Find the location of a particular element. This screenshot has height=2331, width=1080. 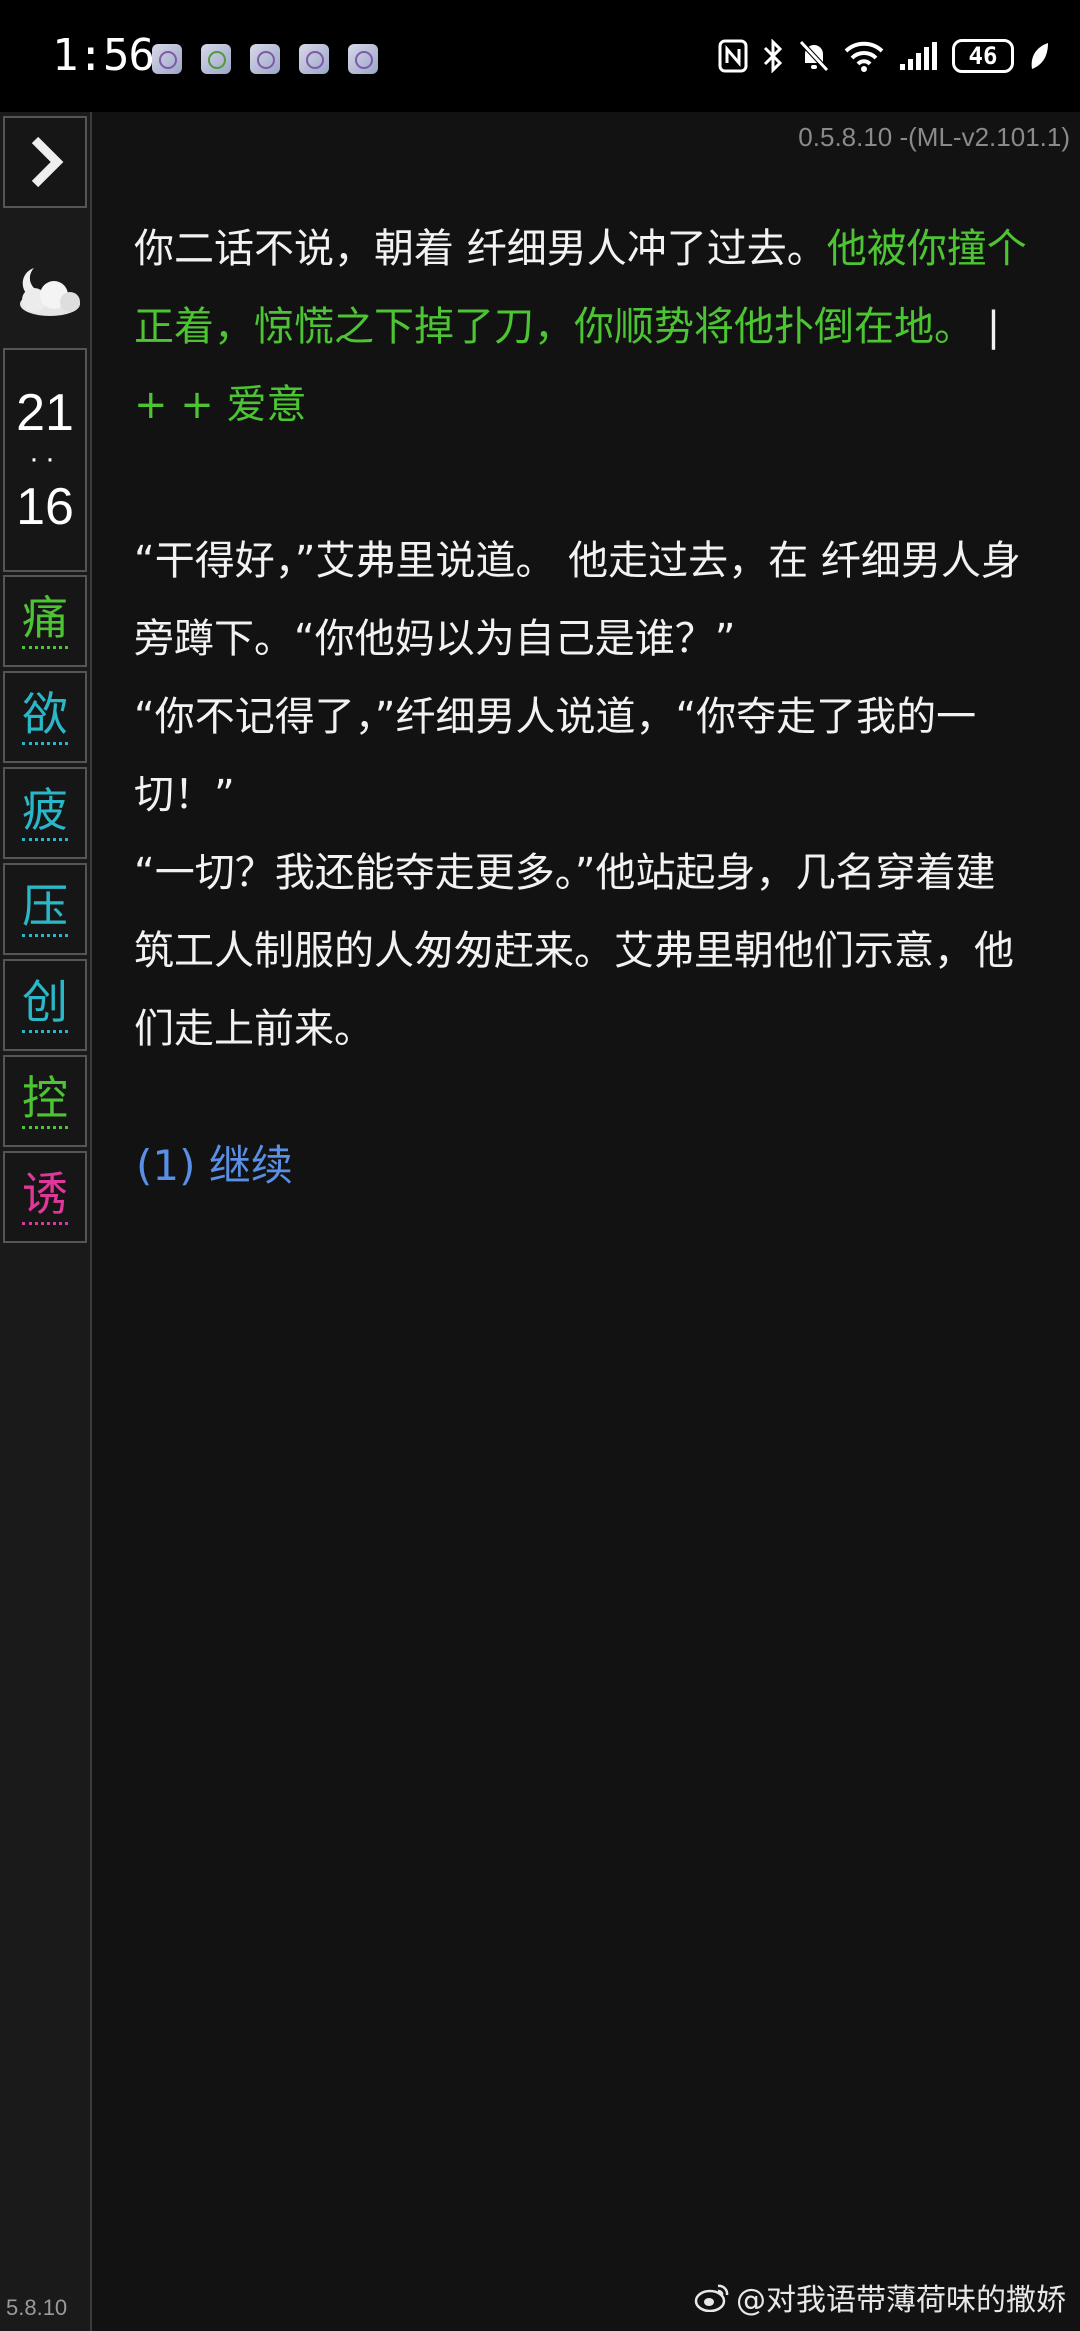

stat-label: 疲 is located at coordinates (45, 813).